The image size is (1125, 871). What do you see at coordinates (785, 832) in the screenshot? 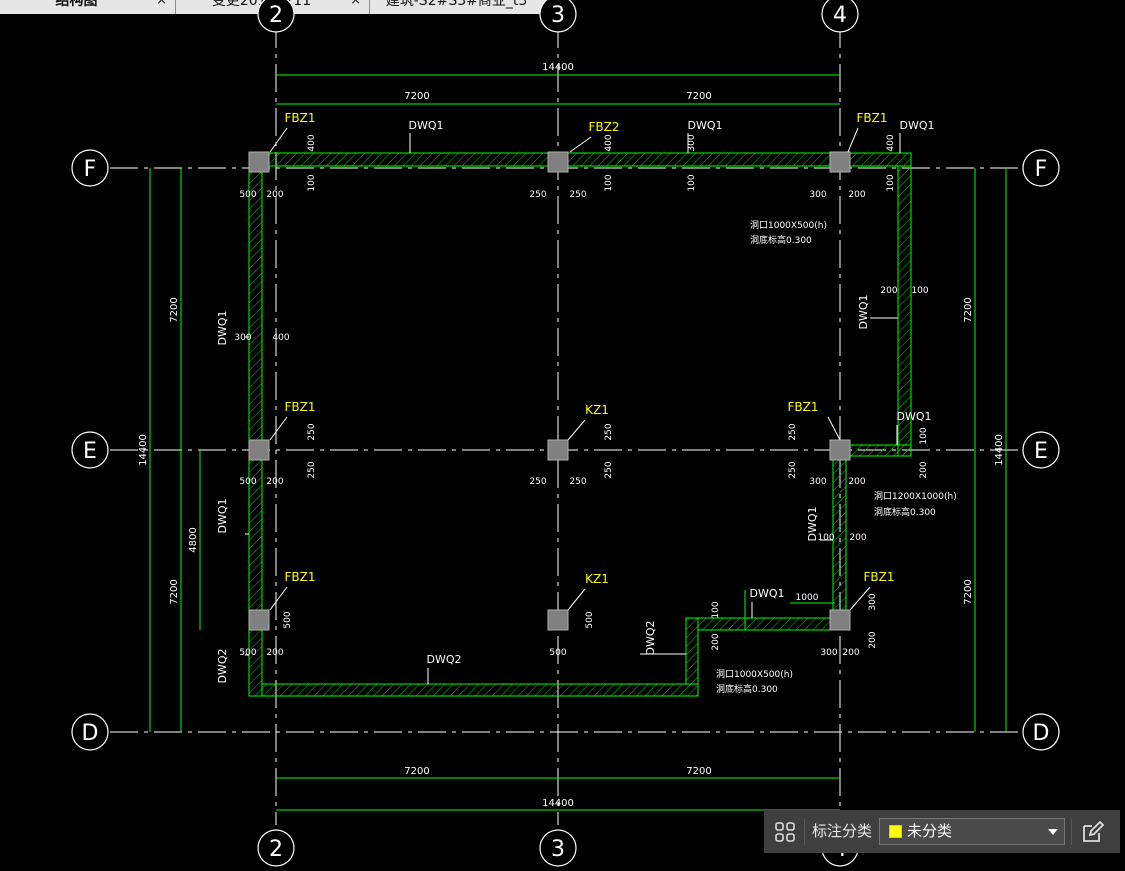
I see `grid-icon` at bounding box center [785, 832].